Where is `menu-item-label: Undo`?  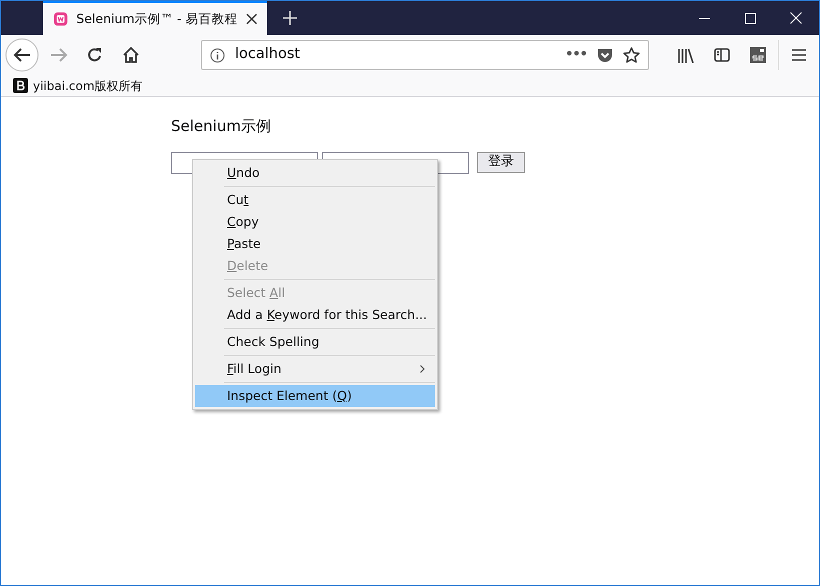 menu-item-label: Undo is located at coordinates (244, 173).